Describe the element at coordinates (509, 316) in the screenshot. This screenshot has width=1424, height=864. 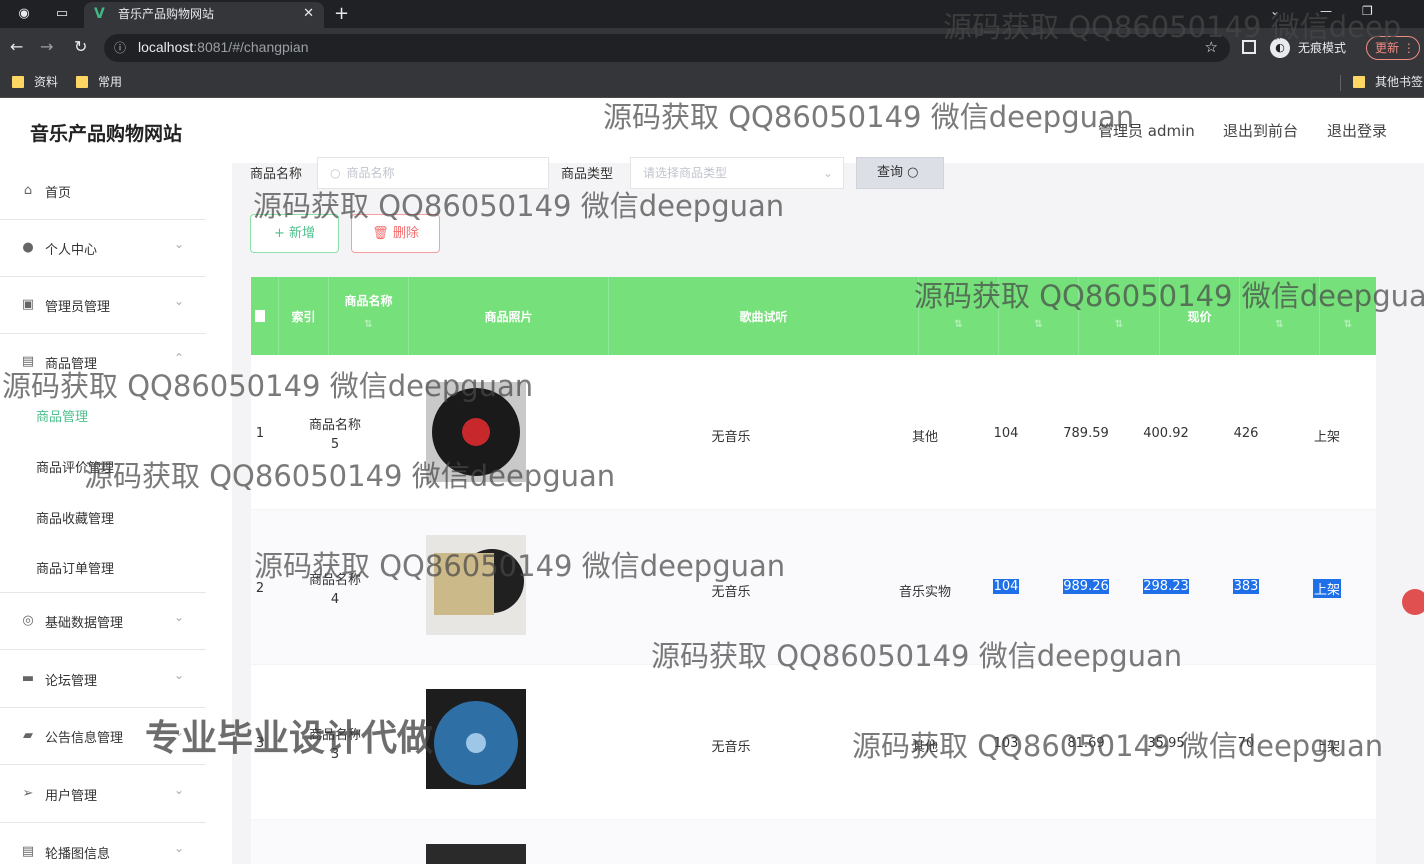
I see `col-photo: 商品照片` at that location.